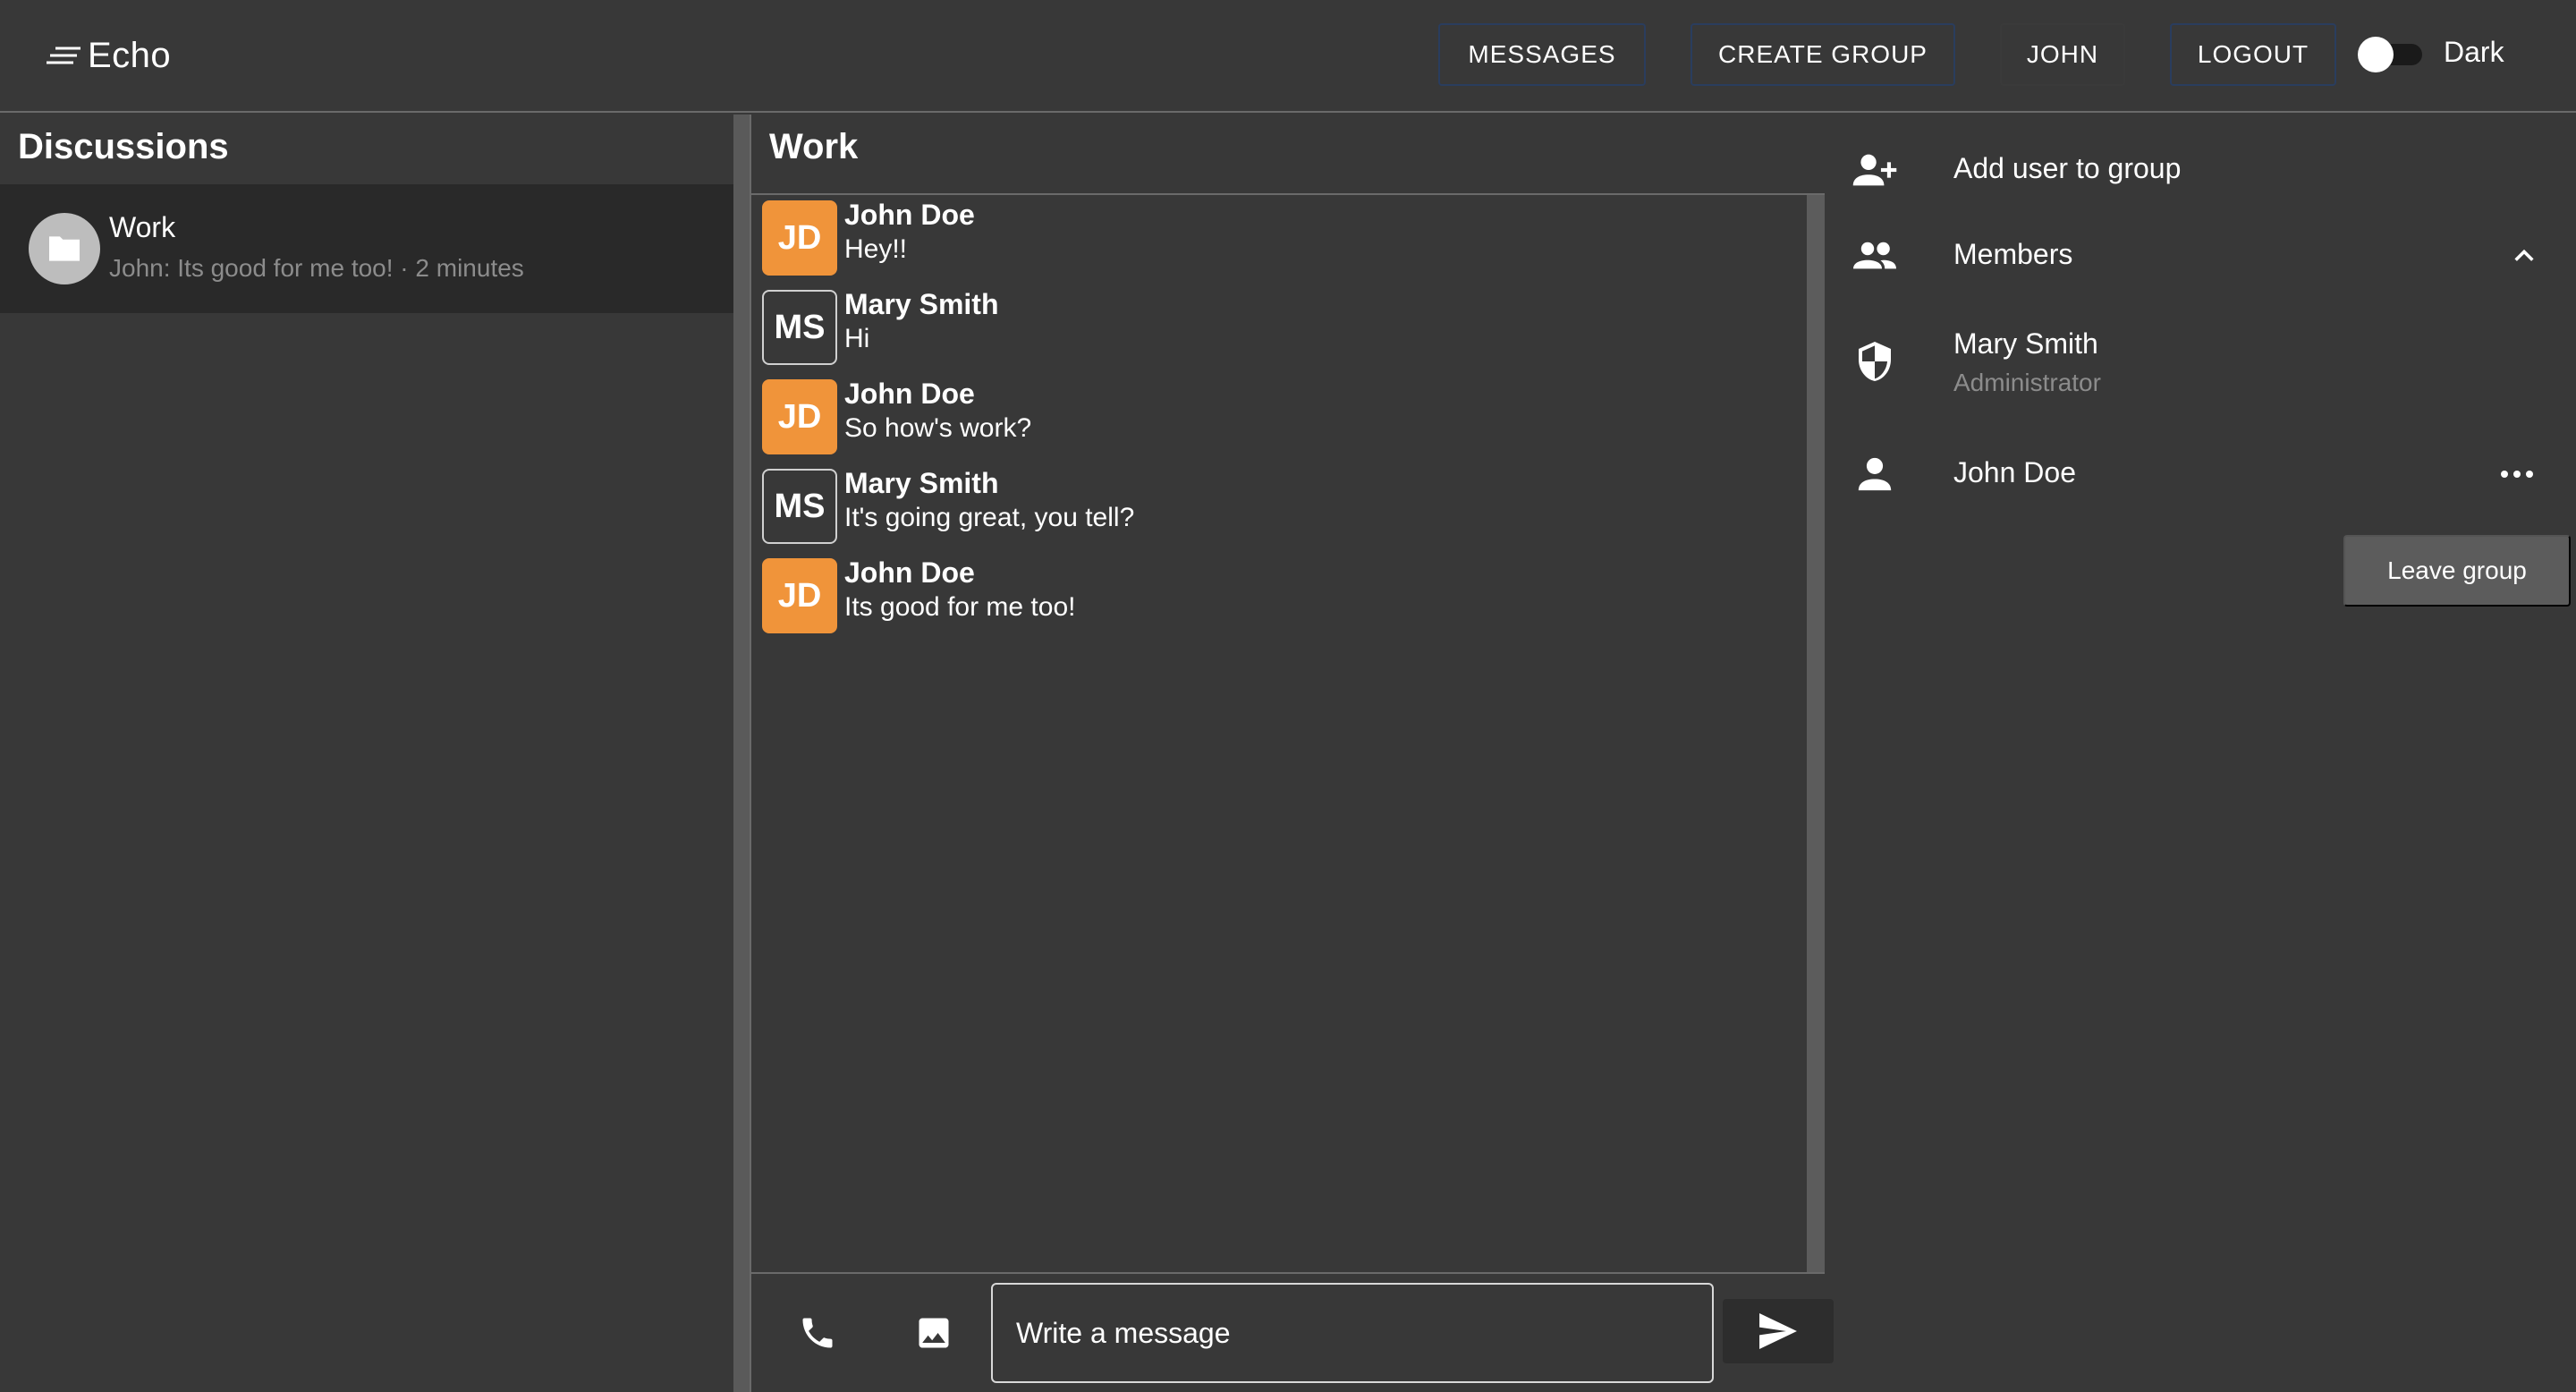  I want to click on add-user-label: Add user to group, so click(2067, 168).